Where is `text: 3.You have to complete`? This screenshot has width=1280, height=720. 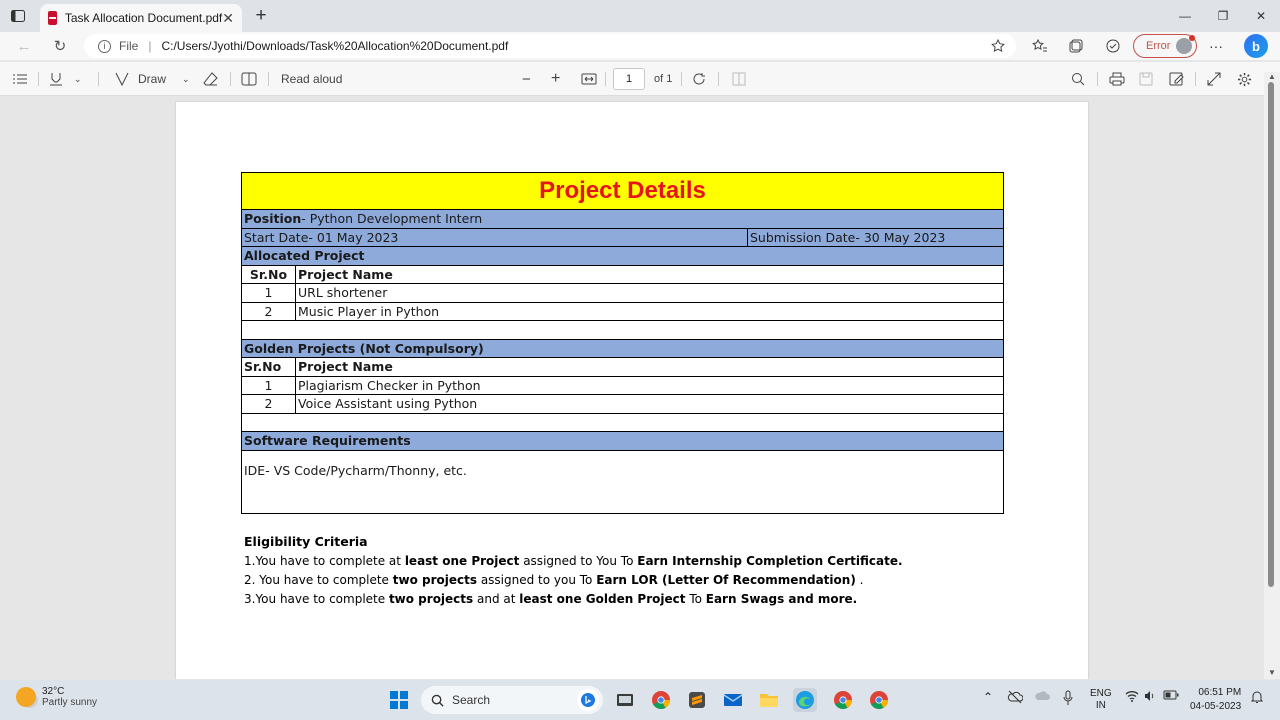
text: 3.You have to complete is located at coordinates (316, 599).